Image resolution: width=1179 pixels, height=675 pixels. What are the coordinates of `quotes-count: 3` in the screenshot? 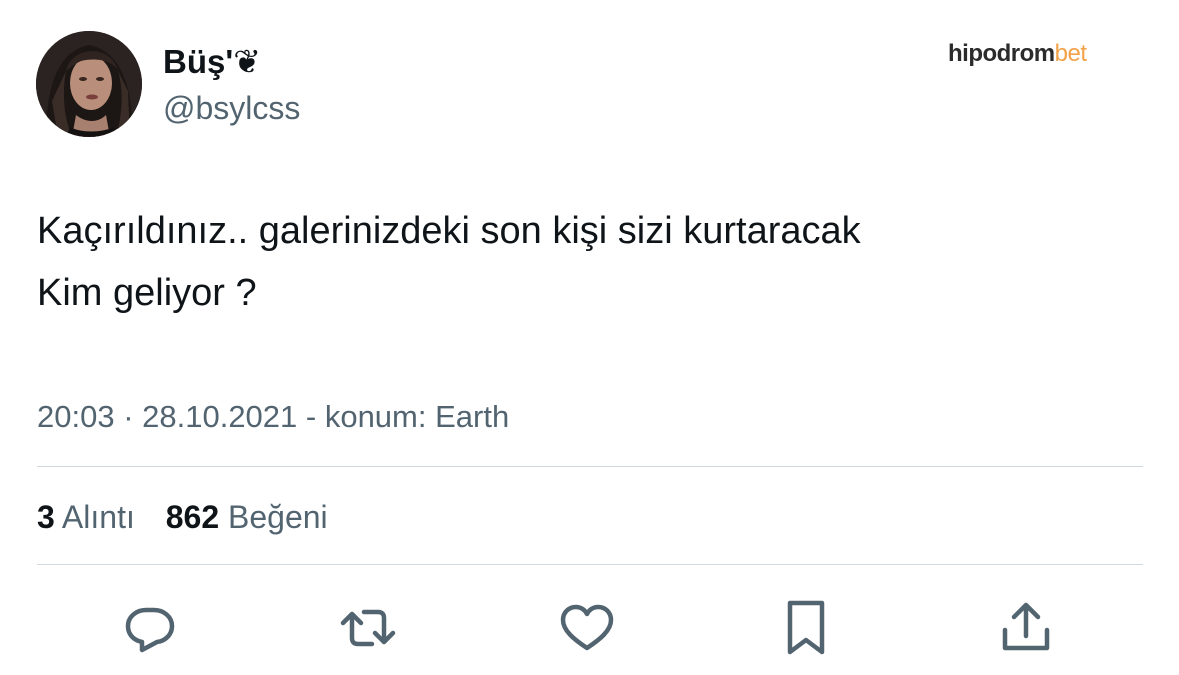 It's located at (46, 517).